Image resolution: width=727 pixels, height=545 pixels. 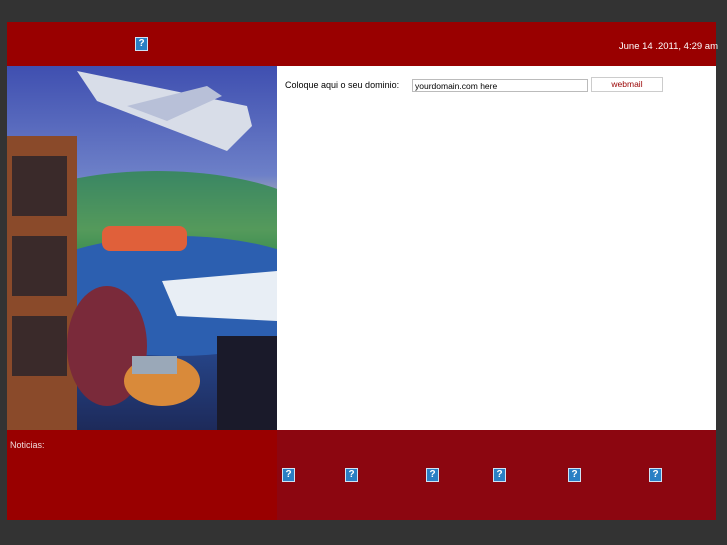 What do you see at coordinates (27, 445) in the screenshot?
I see `news-label: Noticias:` at bounding box center [27, 445].